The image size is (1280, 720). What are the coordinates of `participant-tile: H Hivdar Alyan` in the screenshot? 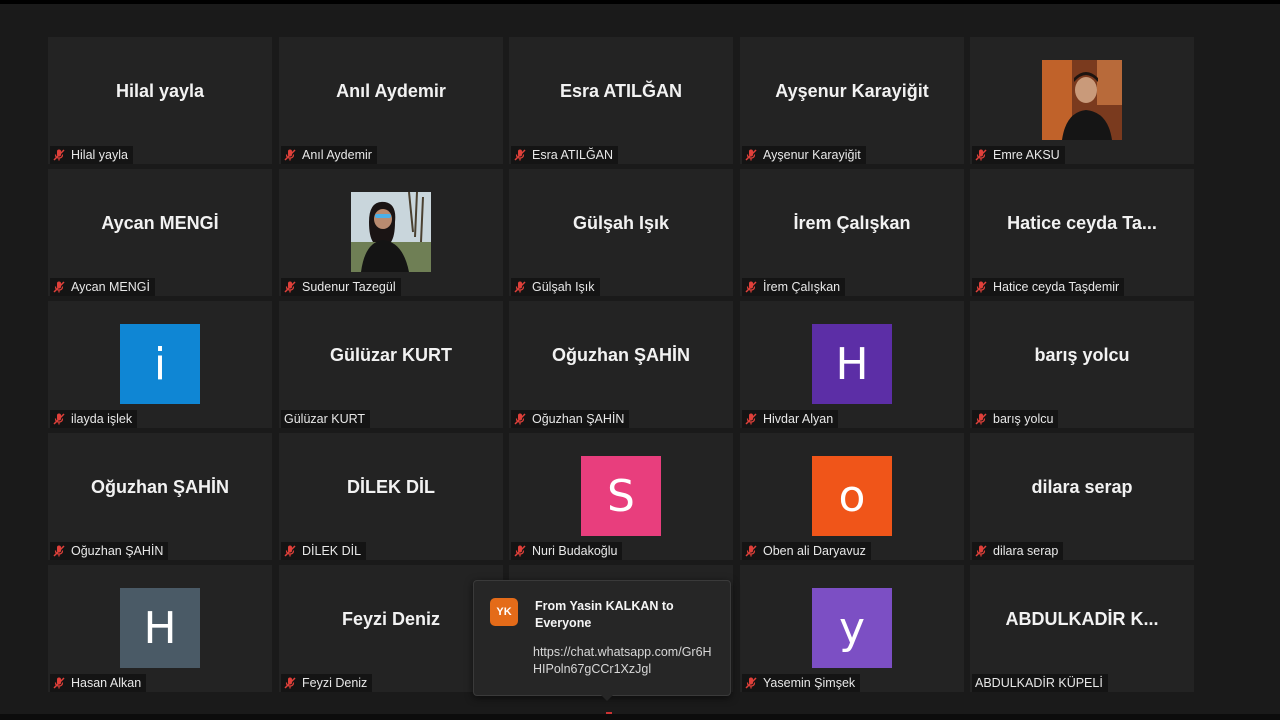 It's located at (852, 364).